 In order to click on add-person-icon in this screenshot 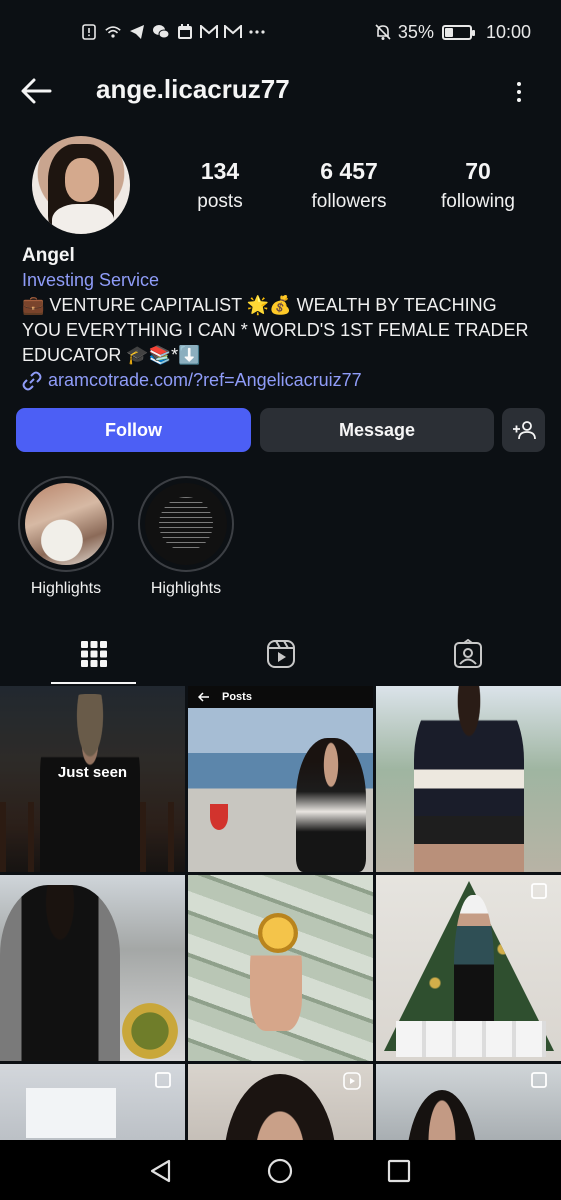, I will do `click(524, 430)`.